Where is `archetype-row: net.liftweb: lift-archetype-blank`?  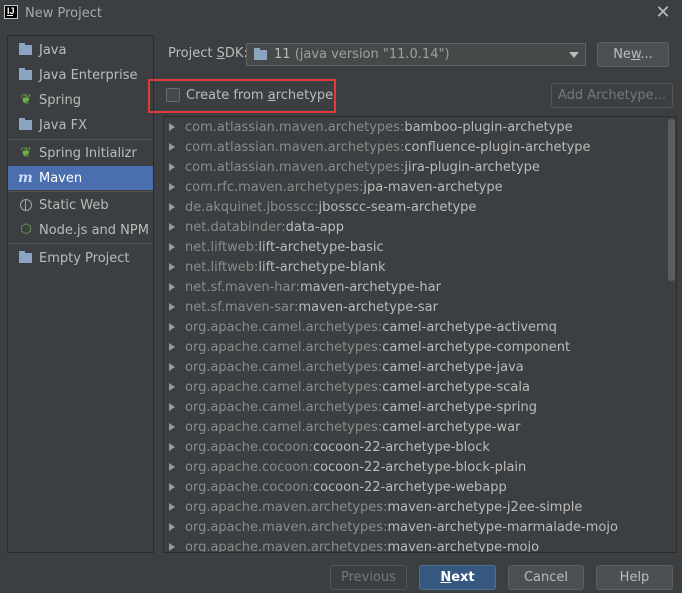
archetype-row: net.liftweb: lift-archetype-blank is located at coordinates (414, 267).